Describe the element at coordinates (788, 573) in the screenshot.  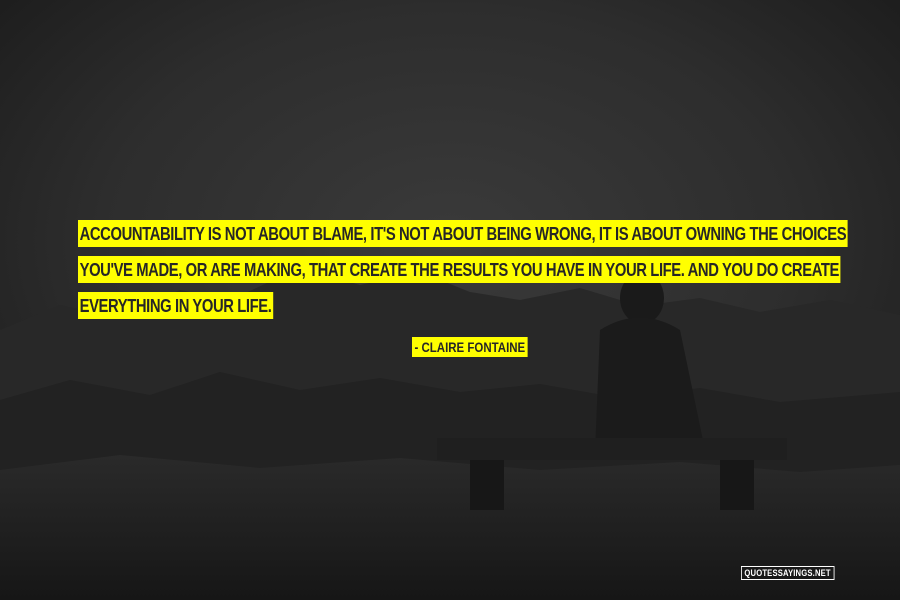
I see `watermark: QUOTESSAYINGS.NET` at that location.